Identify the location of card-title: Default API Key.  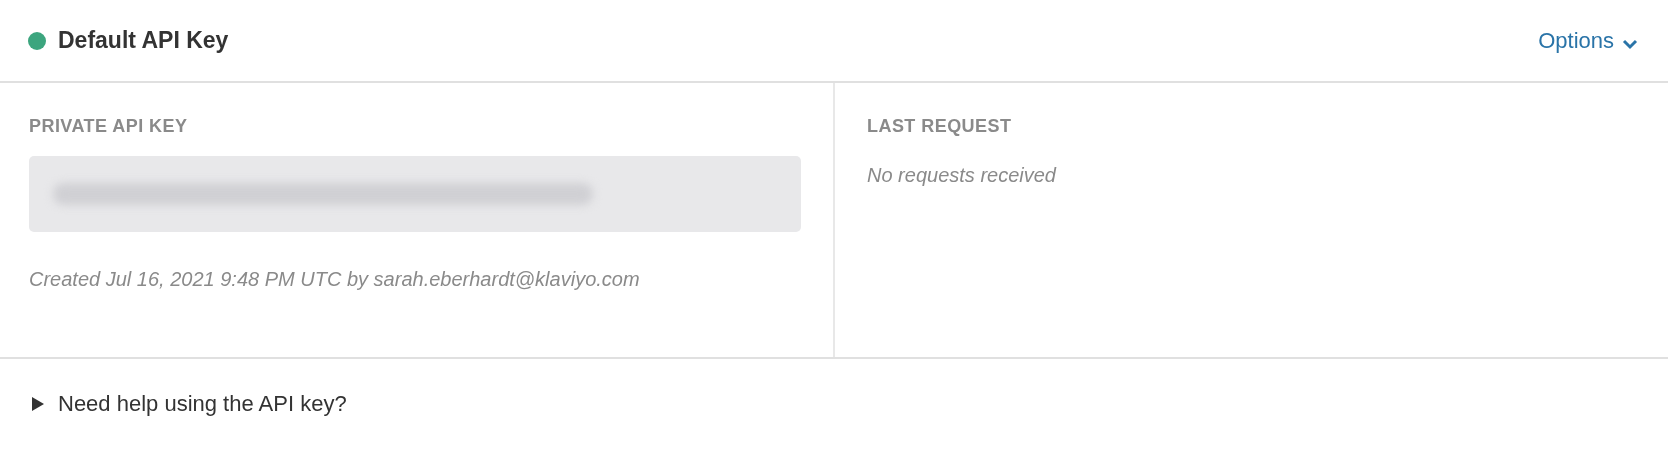
(143, 41).